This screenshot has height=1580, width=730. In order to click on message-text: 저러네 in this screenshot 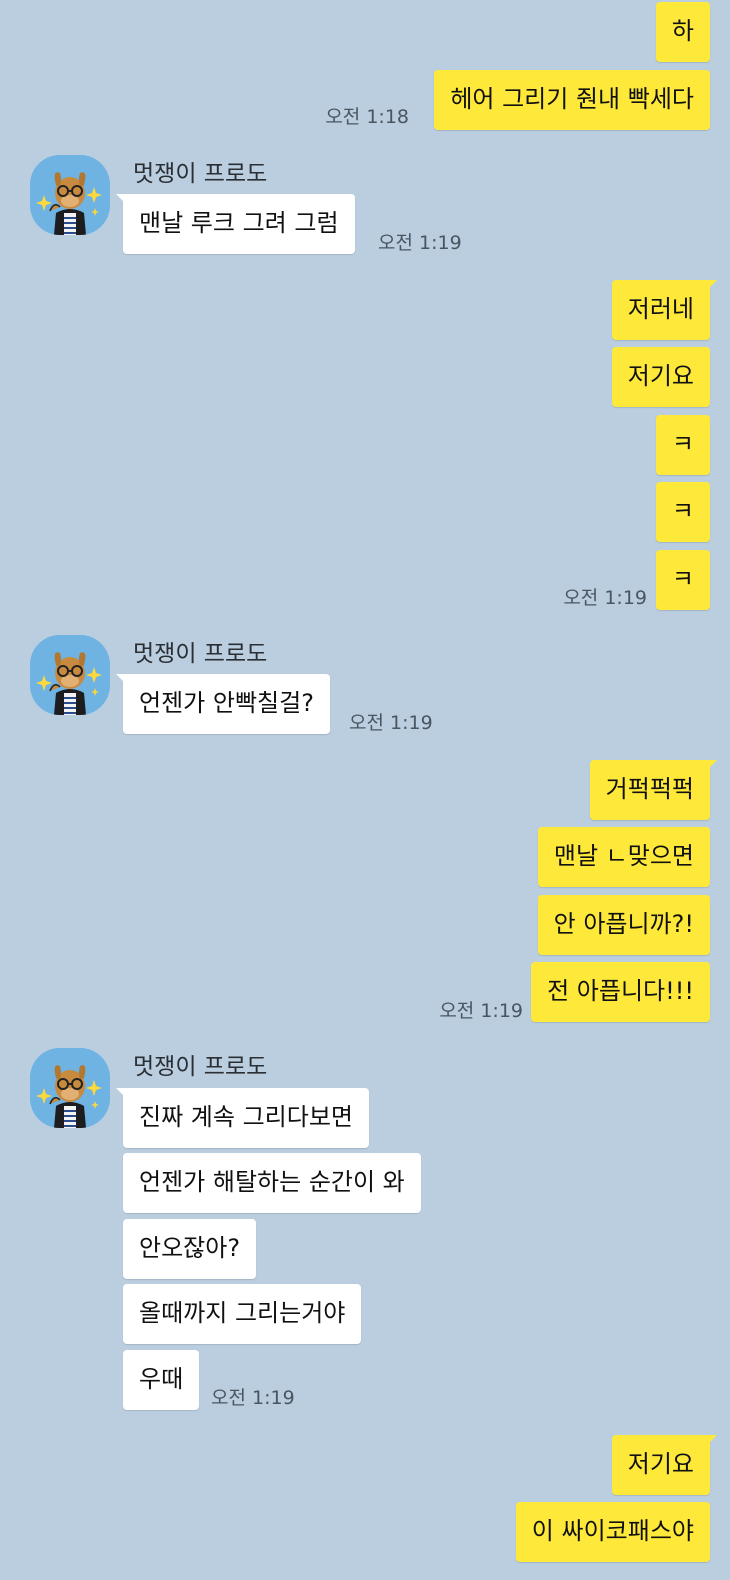, I will do `click(660, 309)`.